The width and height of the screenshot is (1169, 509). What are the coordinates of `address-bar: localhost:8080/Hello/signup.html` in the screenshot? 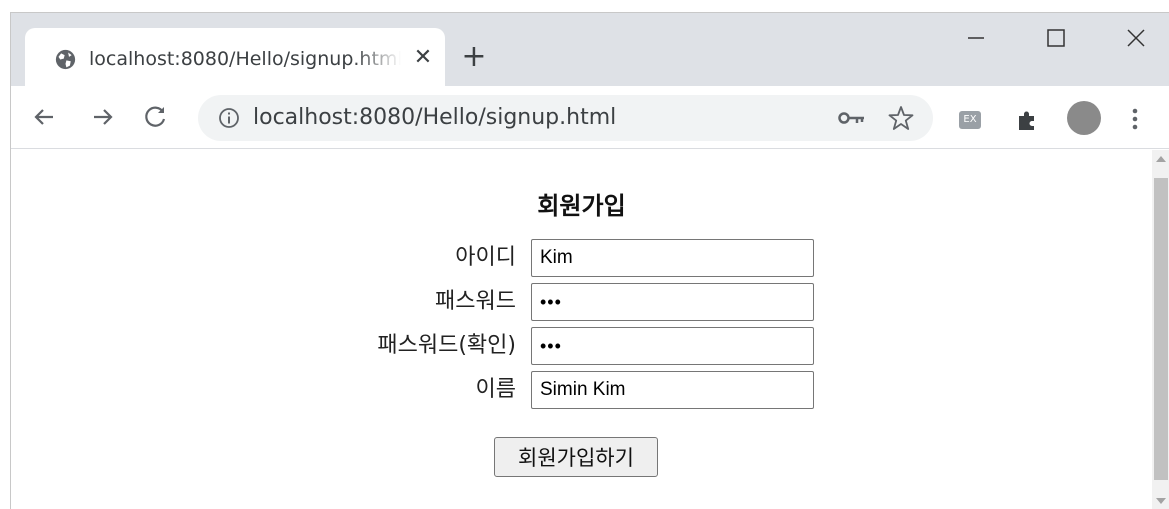 It's located at (565, 118).